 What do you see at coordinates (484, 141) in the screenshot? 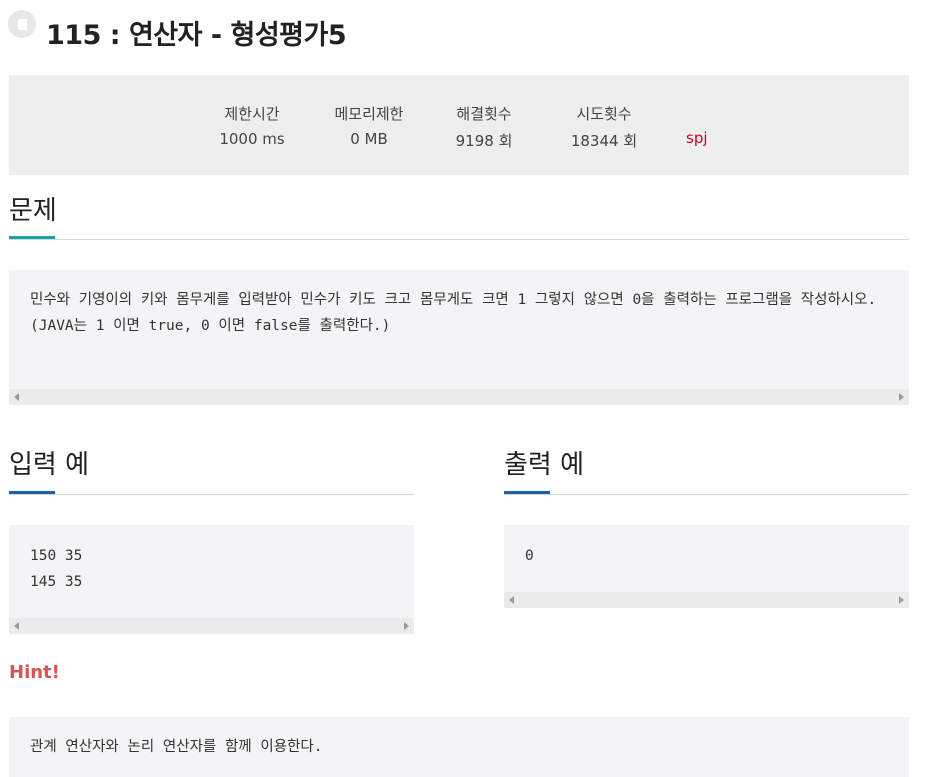
I see `stat-value: 9198 회` at bounding box center [484, 141].